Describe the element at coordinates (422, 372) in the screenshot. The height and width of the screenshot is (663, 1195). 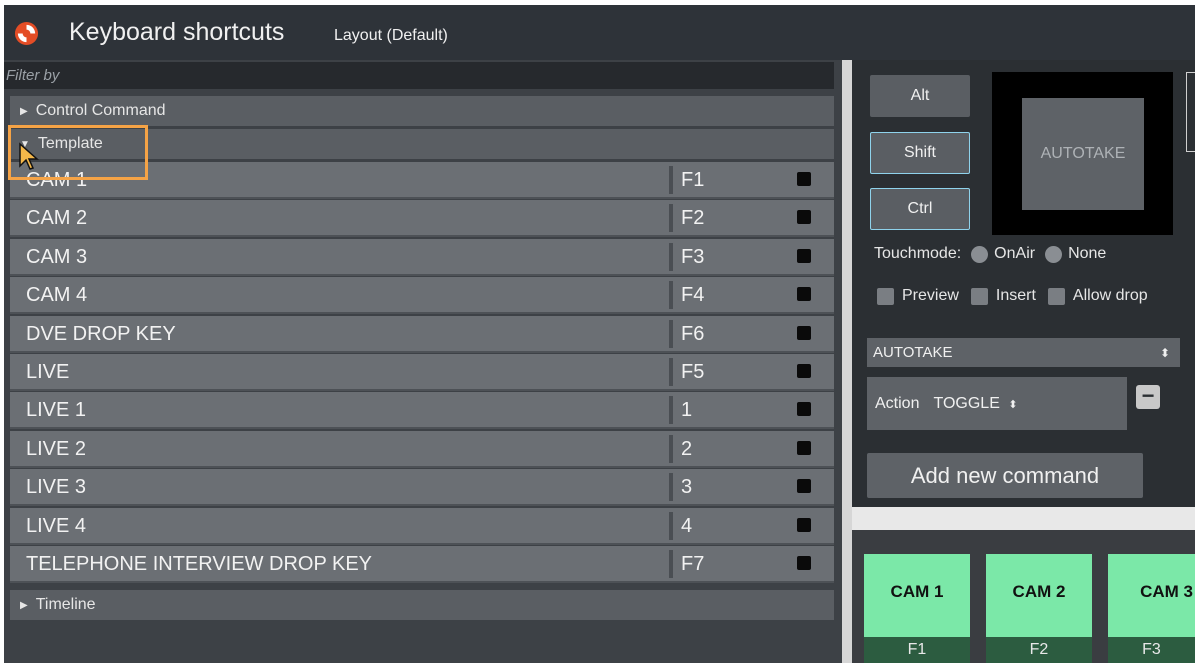
I see `shortcut-row: LIVE F5` at that location.